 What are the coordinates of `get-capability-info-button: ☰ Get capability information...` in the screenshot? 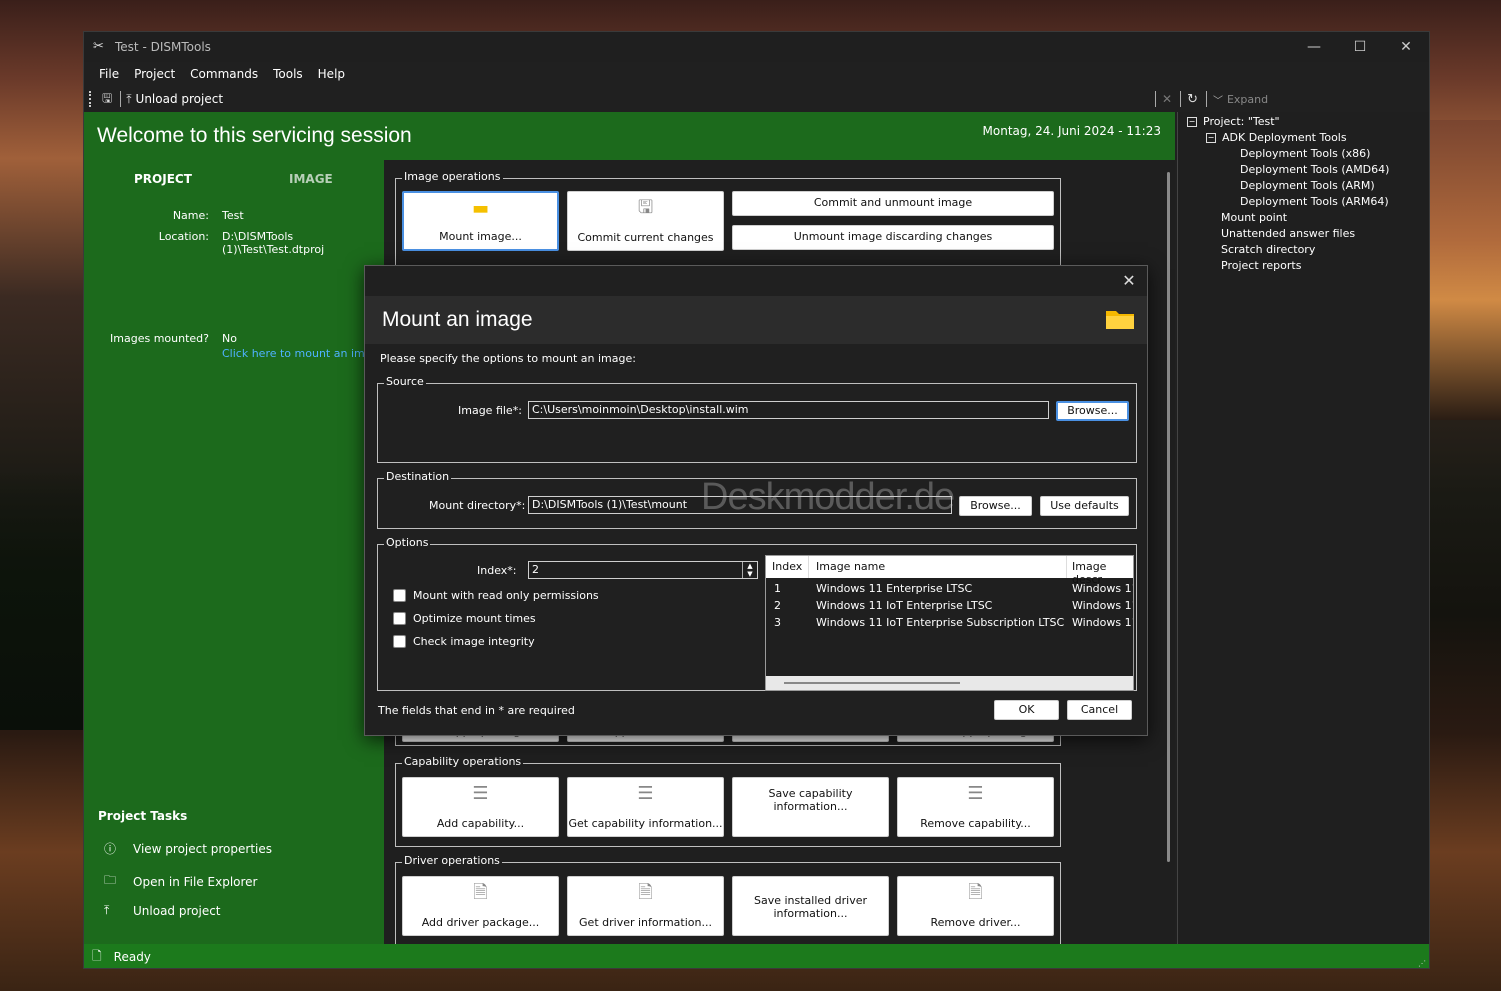 It's located at (645, 807).